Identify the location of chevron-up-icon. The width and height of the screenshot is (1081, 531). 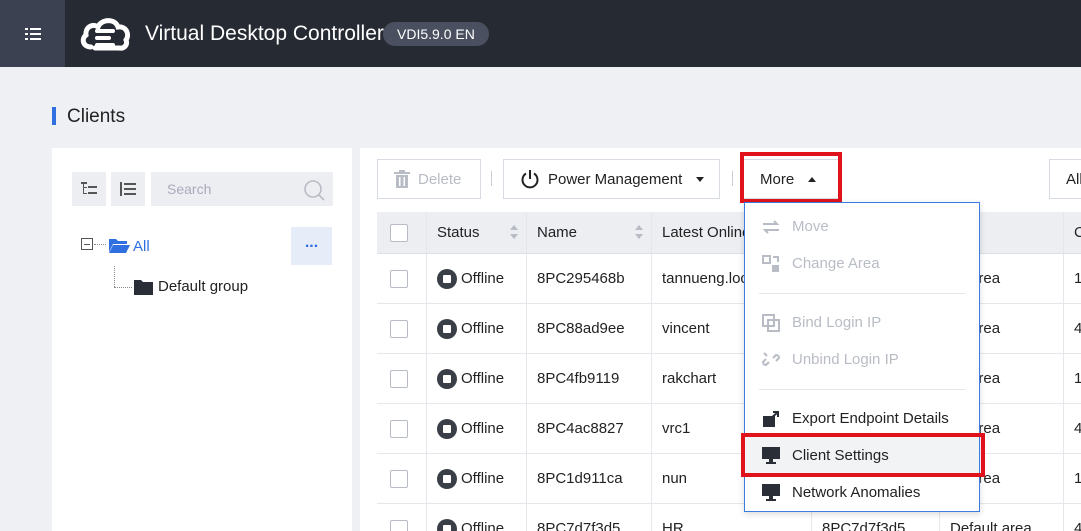
(812, 179).